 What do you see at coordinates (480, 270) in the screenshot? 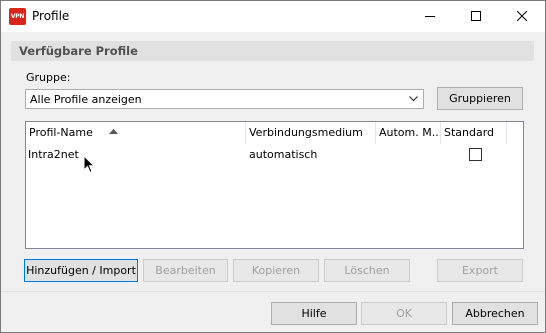
I see `export-button: Export` at bounding box center [480, 270].